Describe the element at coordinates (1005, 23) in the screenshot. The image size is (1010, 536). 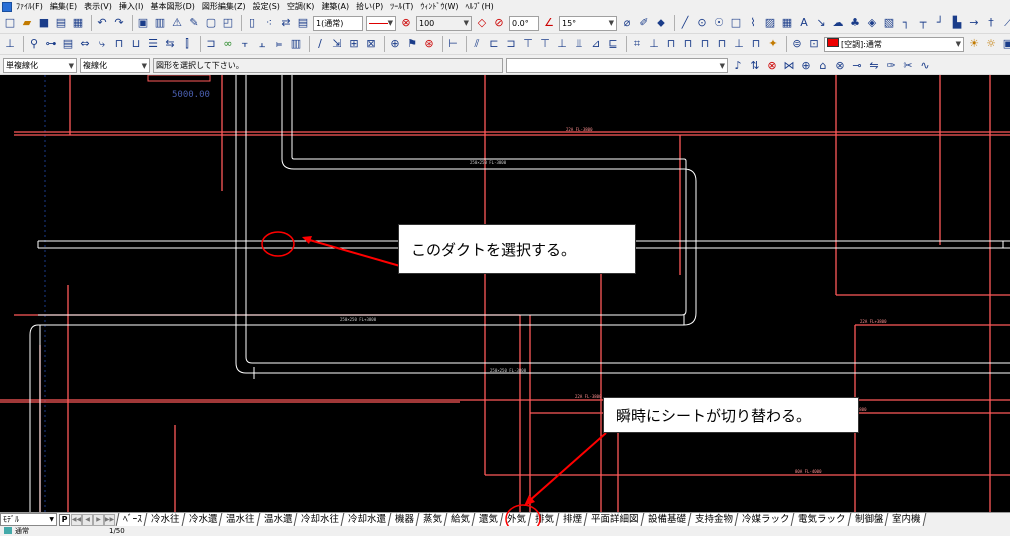
I see `diagonal-icon: ⟋` at that location.